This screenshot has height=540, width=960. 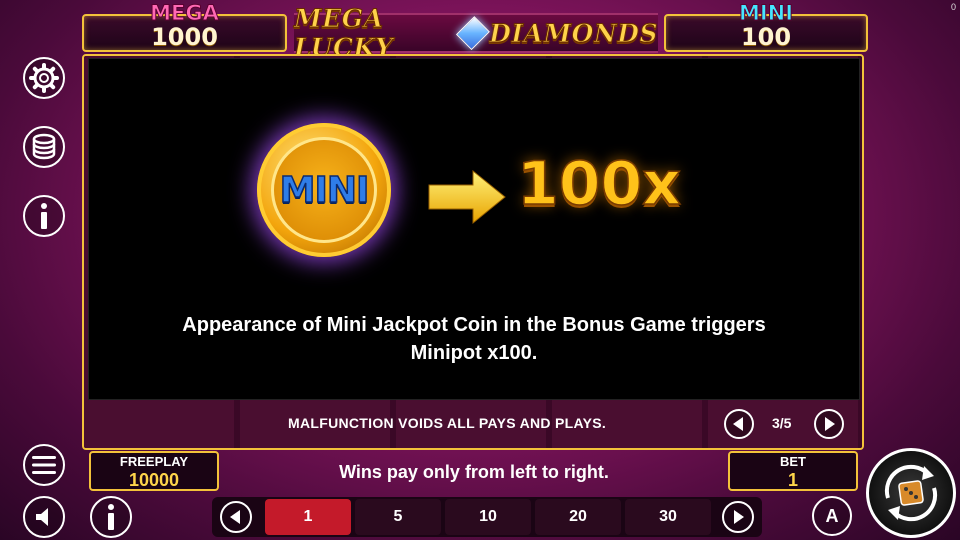 I want to click on coins-stack-icon, so click(x=44, y=146).